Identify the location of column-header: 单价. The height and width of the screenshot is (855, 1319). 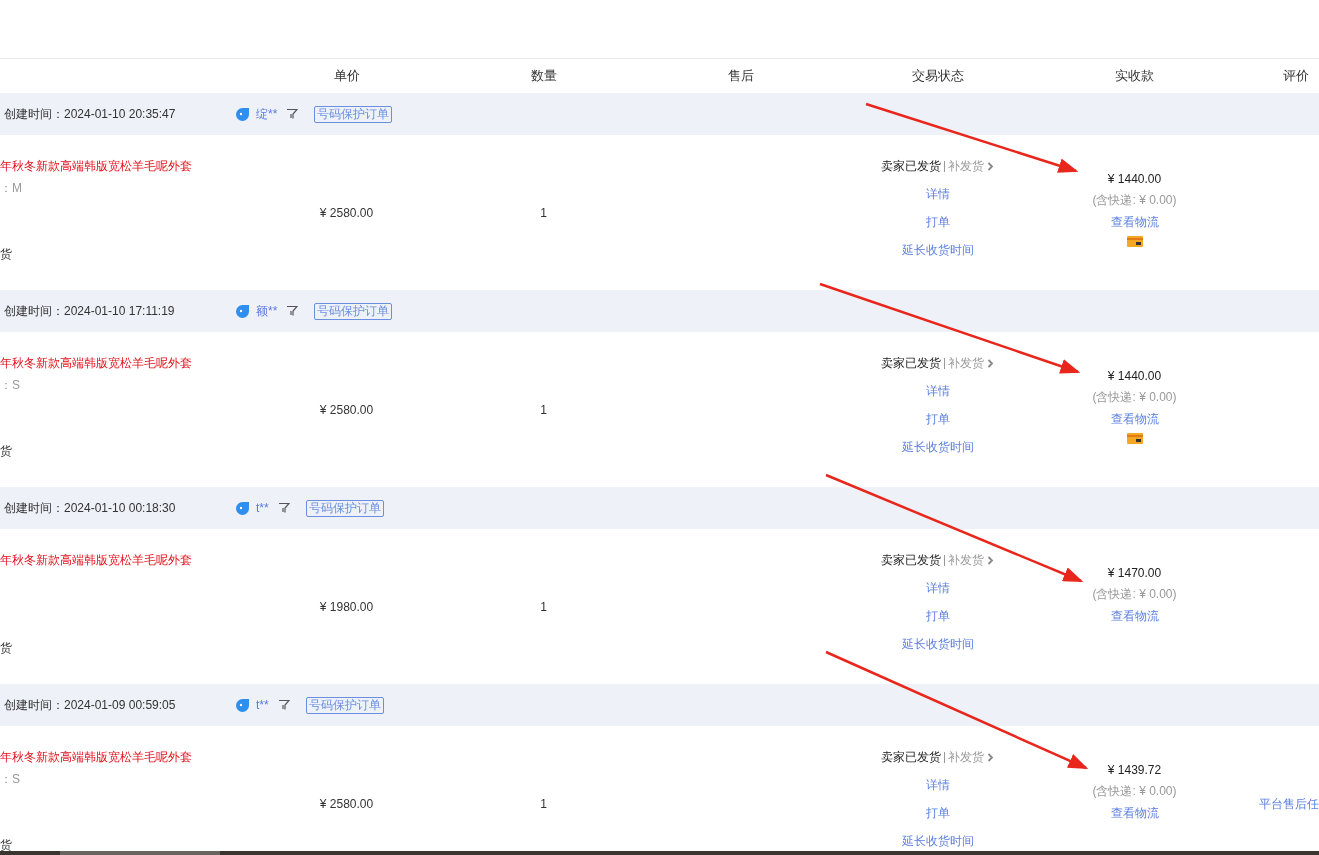
(346, 76).